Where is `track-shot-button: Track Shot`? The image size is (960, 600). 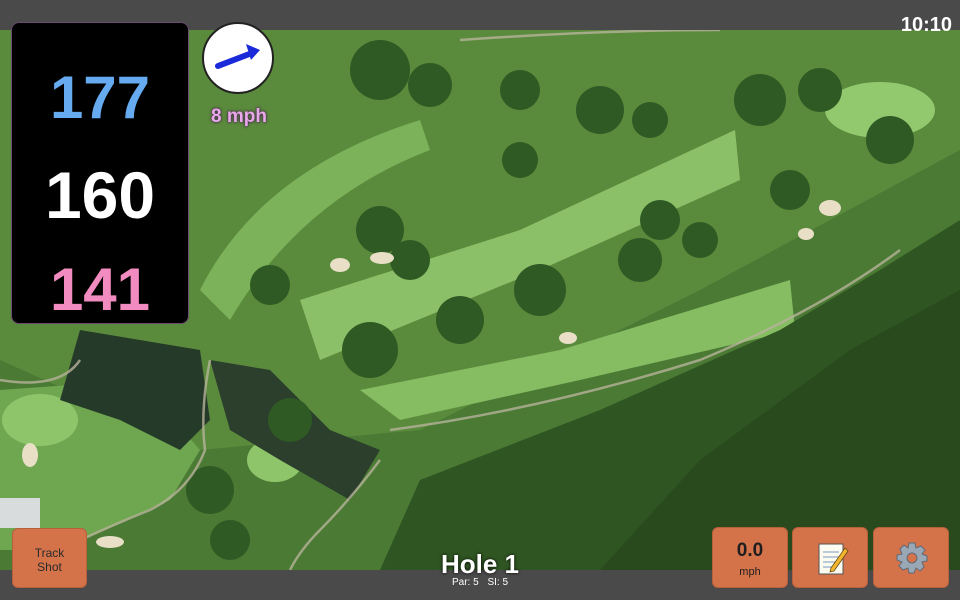 track-shot-button: Track Shot is located at coordinates (49, 558).